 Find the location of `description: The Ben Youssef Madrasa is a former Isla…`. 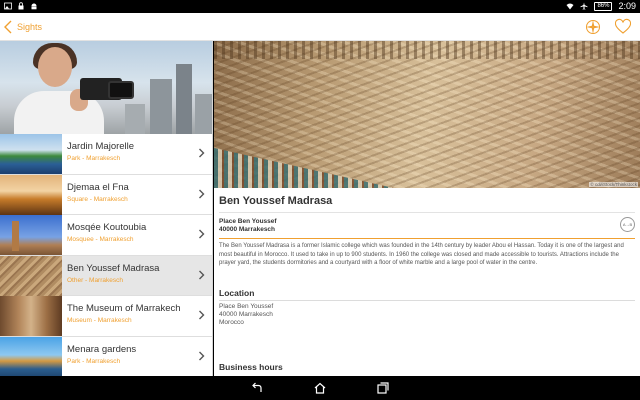

description: The Ben Youssef Madrasa is a former Isla… is located at coordinates (421, 255).